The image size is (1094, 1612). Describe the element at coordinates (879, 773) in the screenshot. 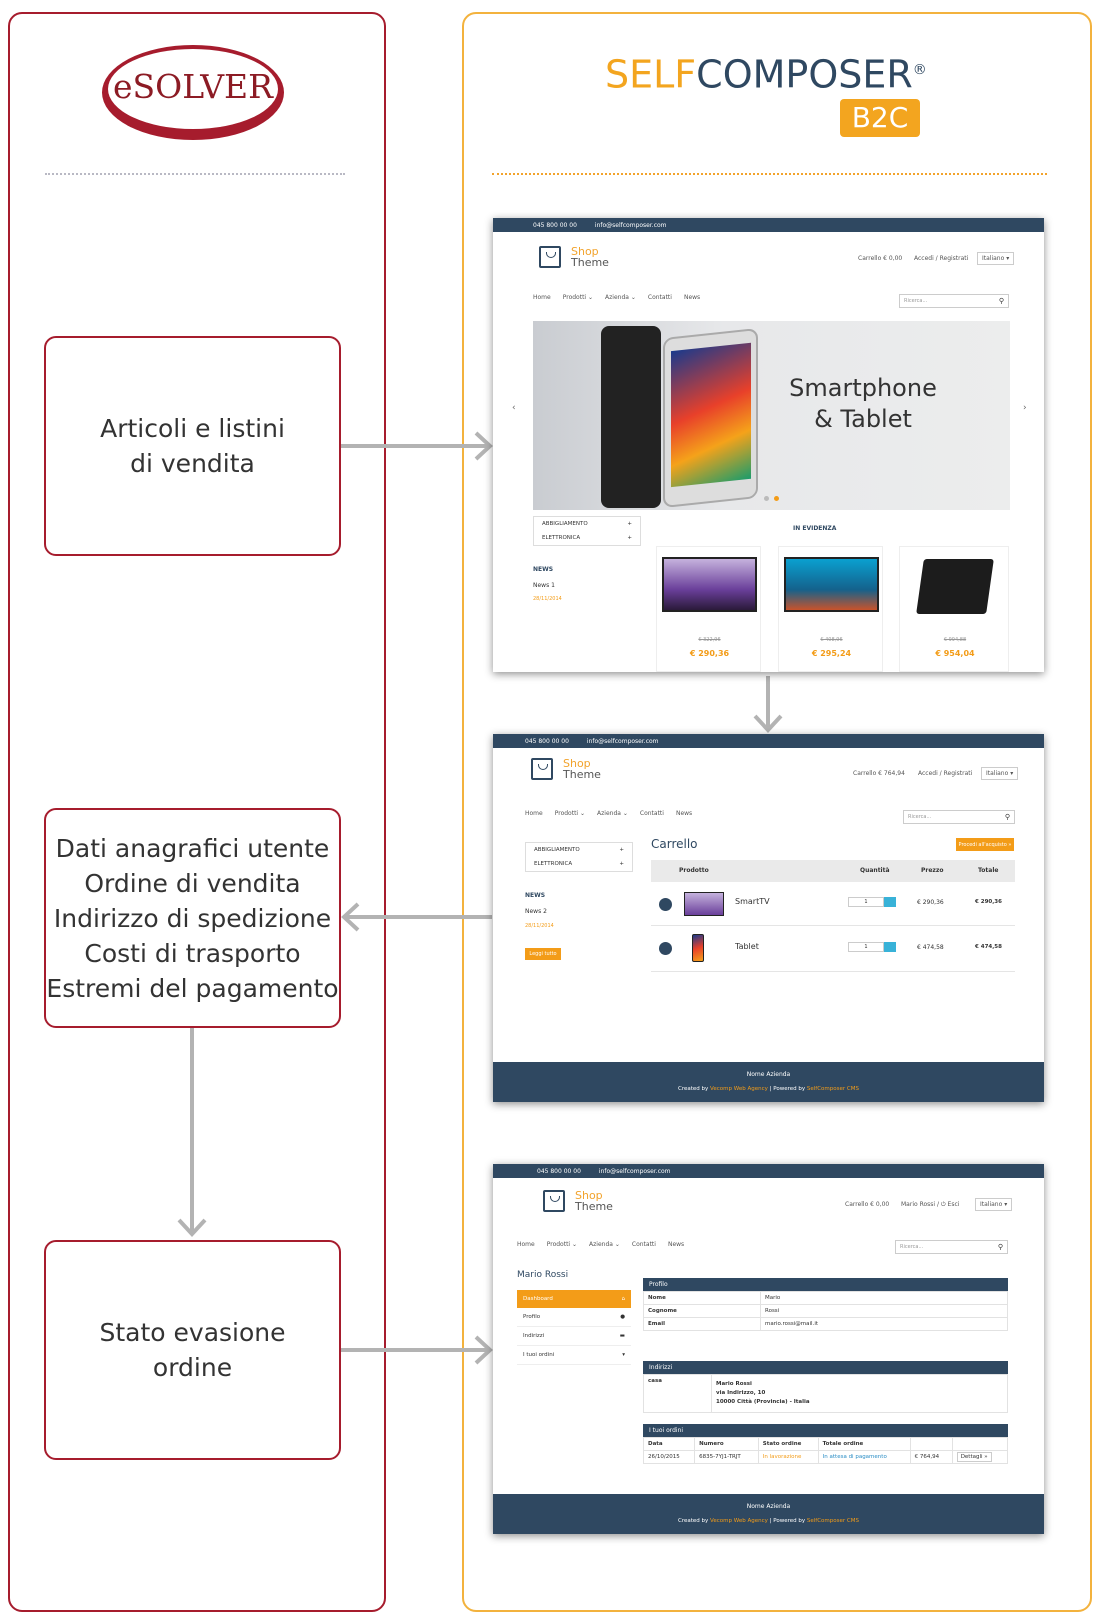

I see `cart-link: Carrello € 764,94` at that location.